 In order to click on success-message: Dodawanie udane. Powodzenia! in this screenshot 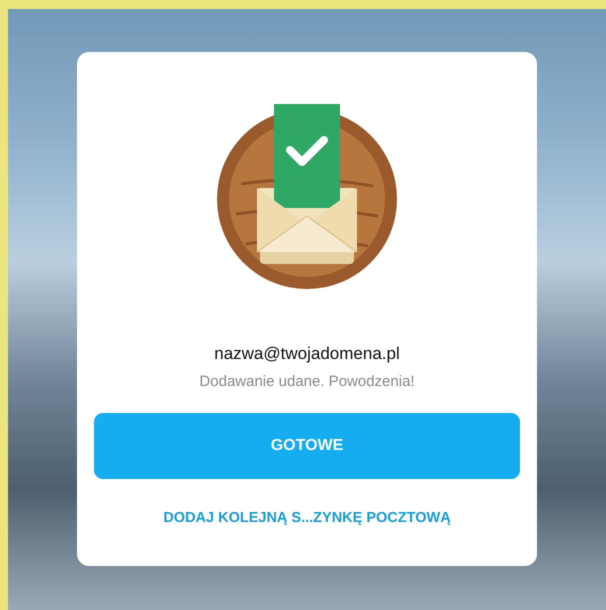, I will do `click(307, 382)`.